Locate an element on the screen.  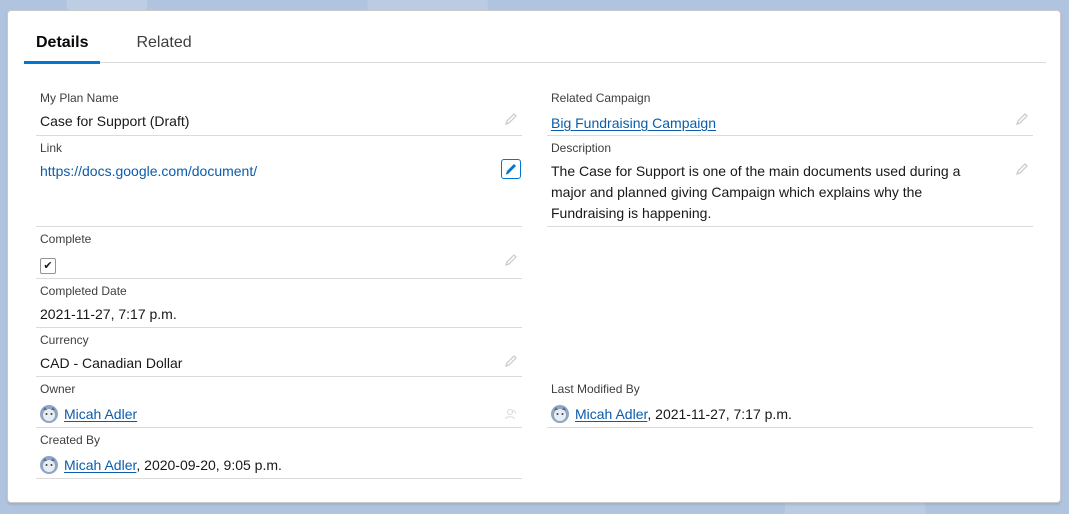
tab-related: Related is located at coordinates (163, 43).